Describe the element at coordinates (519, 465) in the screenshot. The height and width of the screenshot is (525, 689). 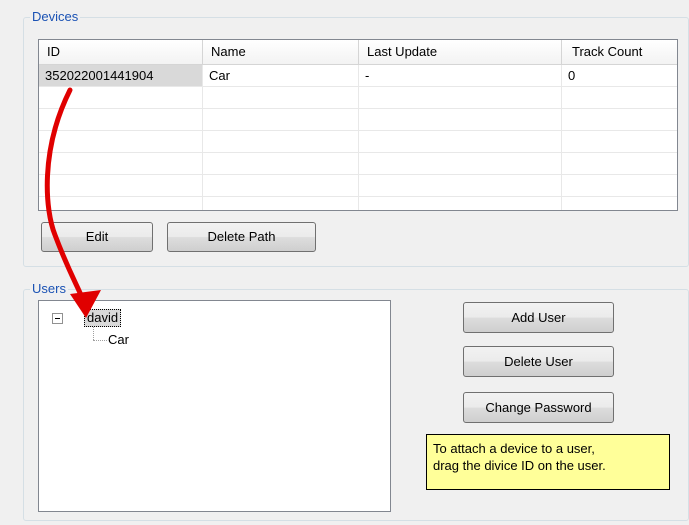
I see `hint-text-line2: drag the divice ID on the user.` at that location.